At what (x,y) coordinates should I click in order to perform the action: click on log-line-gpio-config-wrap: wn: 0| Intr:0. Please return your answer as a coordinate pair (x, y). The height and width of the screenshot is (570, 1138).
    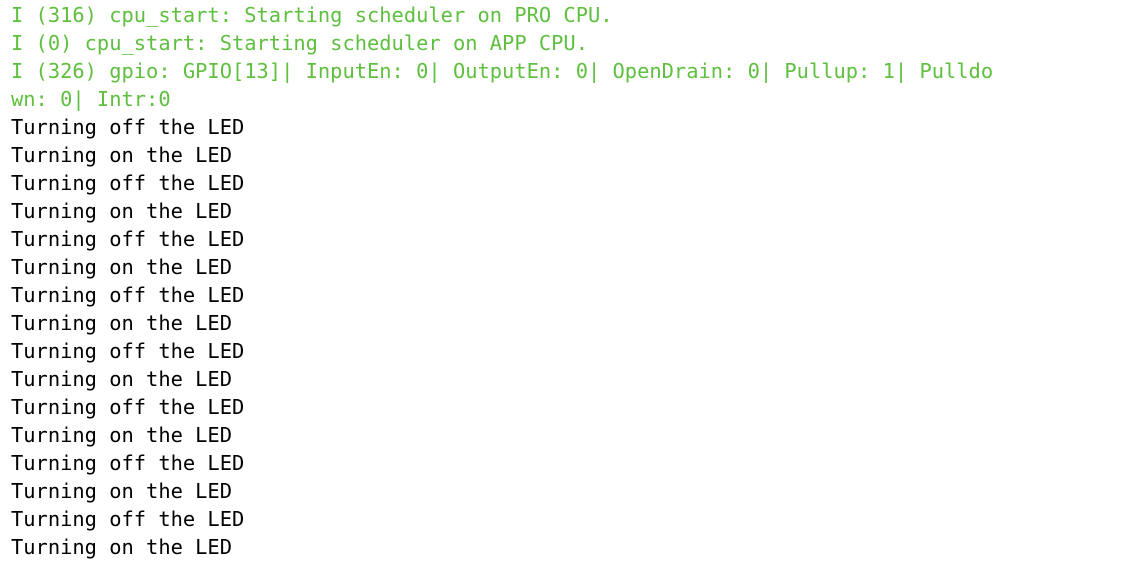
    Looking at the image, I should click on (91, 99).